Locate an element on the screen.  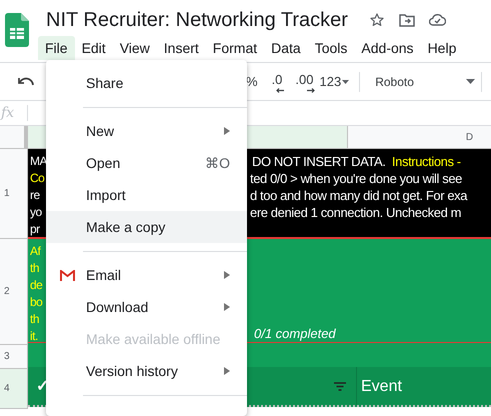
menu-item: View is located at coordinates (134, 48).